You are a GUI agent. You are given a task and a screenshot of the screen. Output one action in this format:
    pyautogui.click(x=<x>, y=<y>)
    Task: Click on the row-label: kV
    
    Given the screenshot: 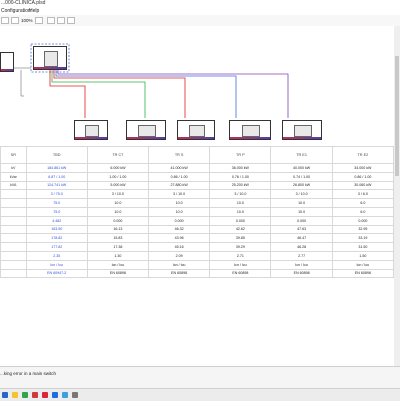 What is the action you would take?
    pyautogui.click(x=13, y=168)
    